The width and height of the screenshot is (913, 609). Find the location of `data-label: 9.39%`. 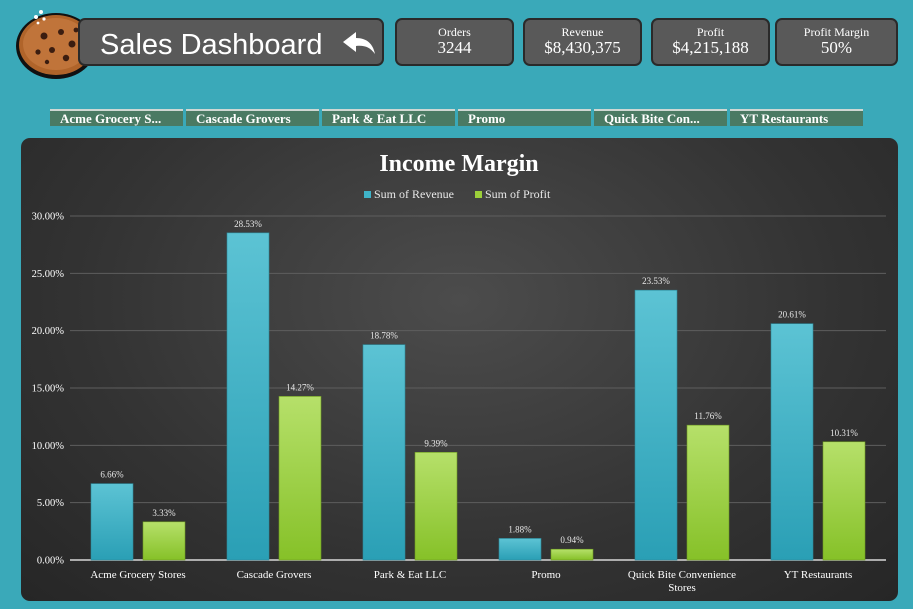

data-label: 9.39% is located at coordinates (436, 443).